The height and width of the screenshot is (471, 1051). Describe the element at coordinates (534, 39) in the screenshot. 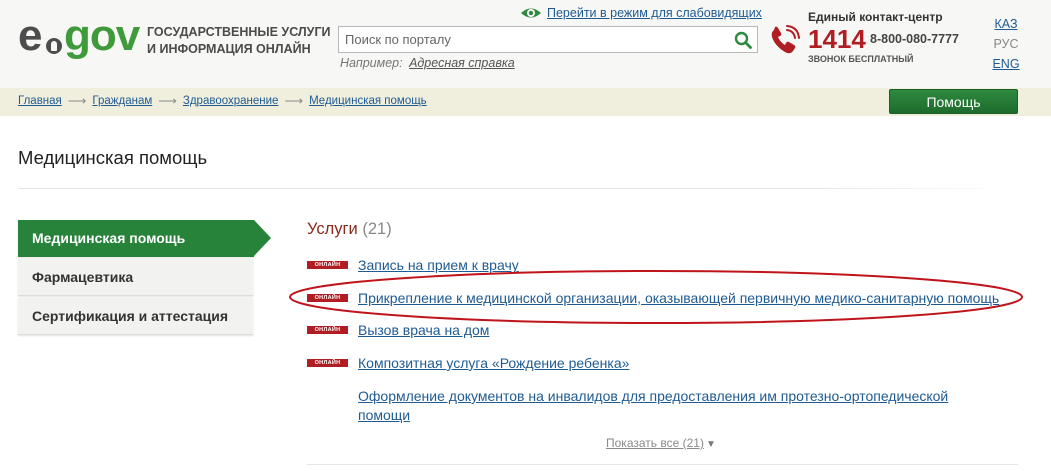

I see `search-input` at that location.